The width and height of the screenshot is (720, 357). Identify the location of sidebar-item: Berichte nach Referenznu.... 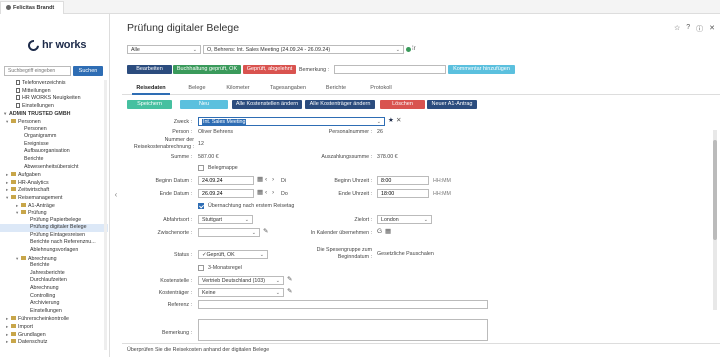
(54, 243).